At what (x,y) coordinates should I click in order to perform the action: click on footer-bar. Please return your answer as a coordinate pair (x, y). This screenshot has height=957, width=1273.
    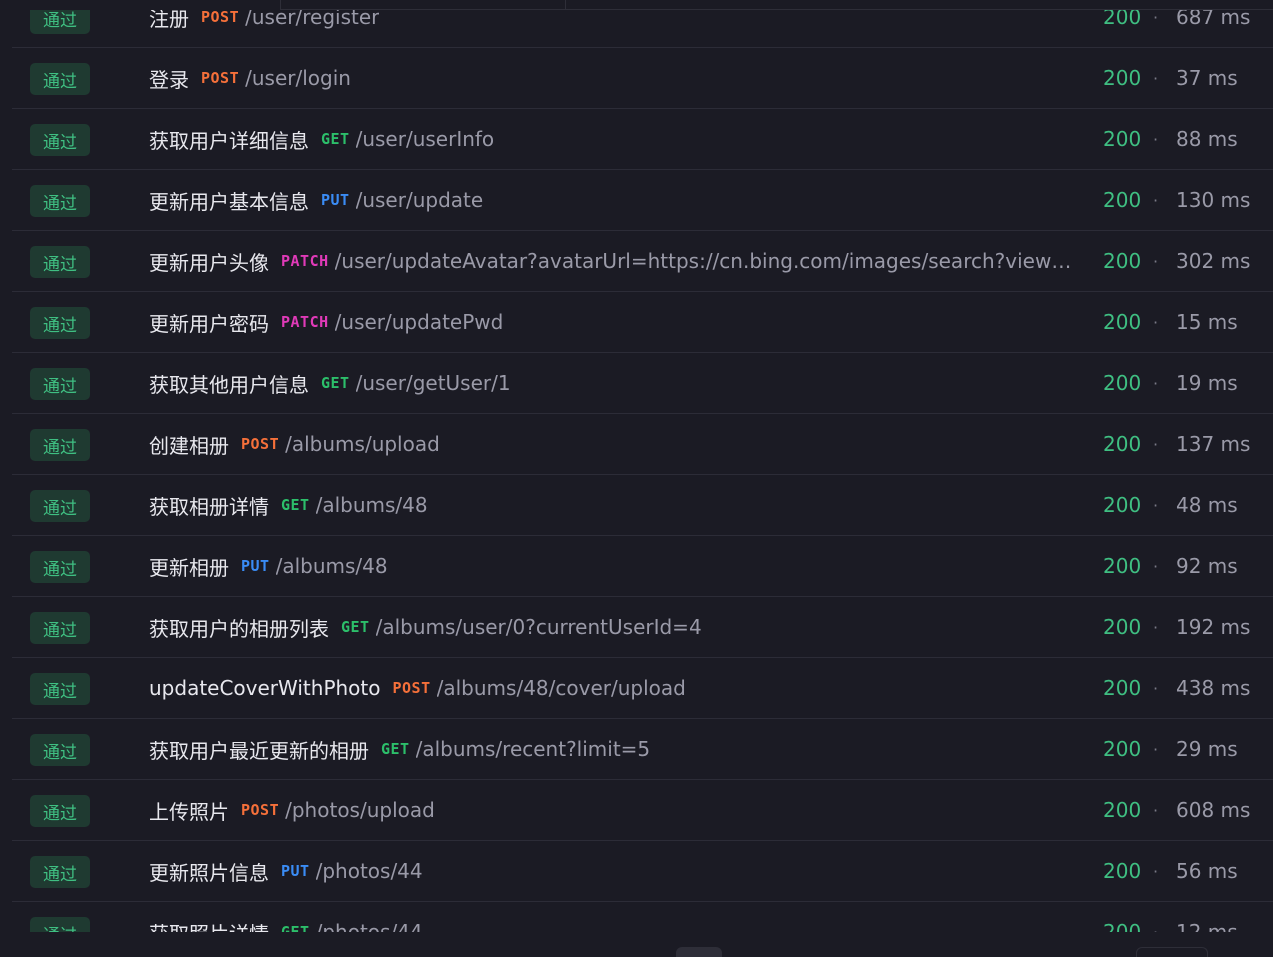
    Looking at the image, I should click on (636, 944).